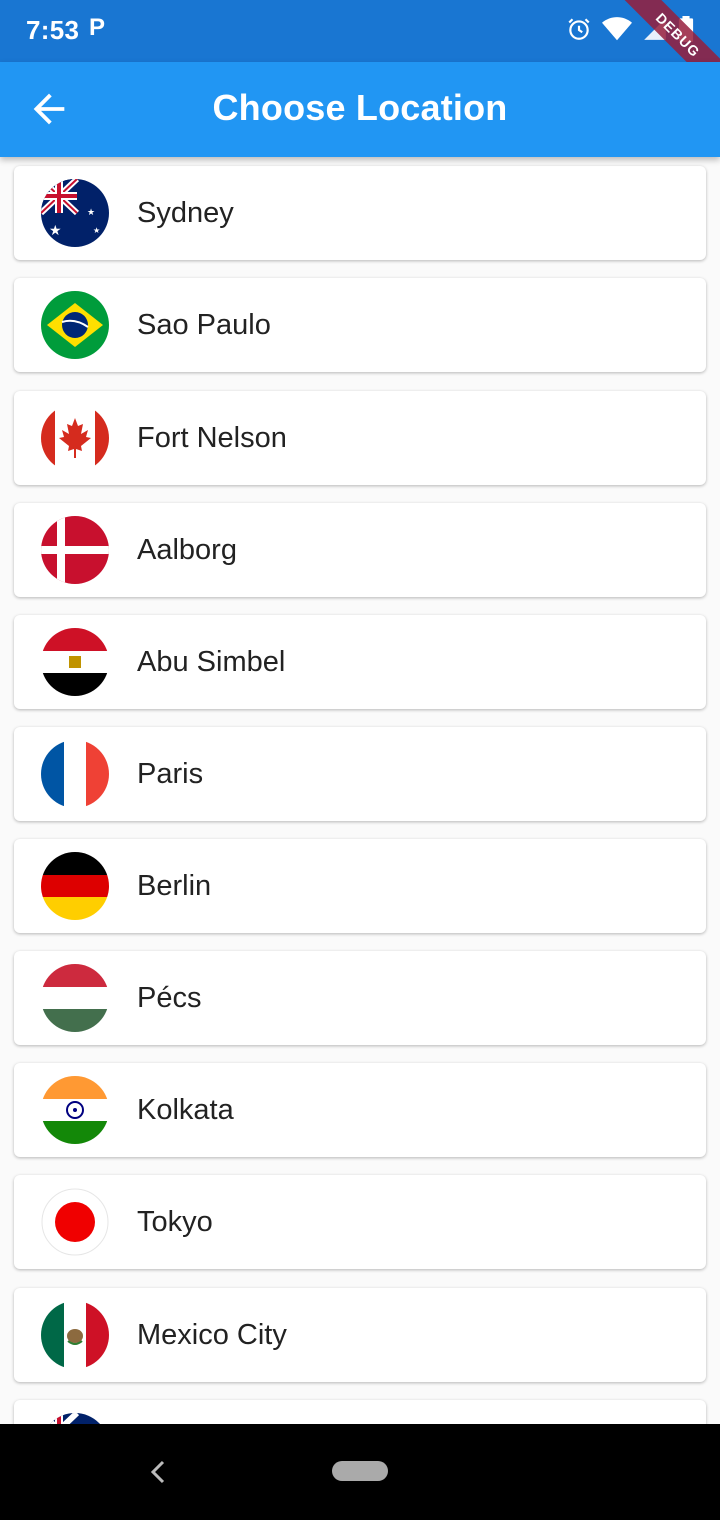 The width and height of the screenshot is (720, 1520). What do you see at coordinates (75, 213) in the screenshot?
I see `australia-flag-icon: ★ ★ ★` at bounding box center [75, 213].